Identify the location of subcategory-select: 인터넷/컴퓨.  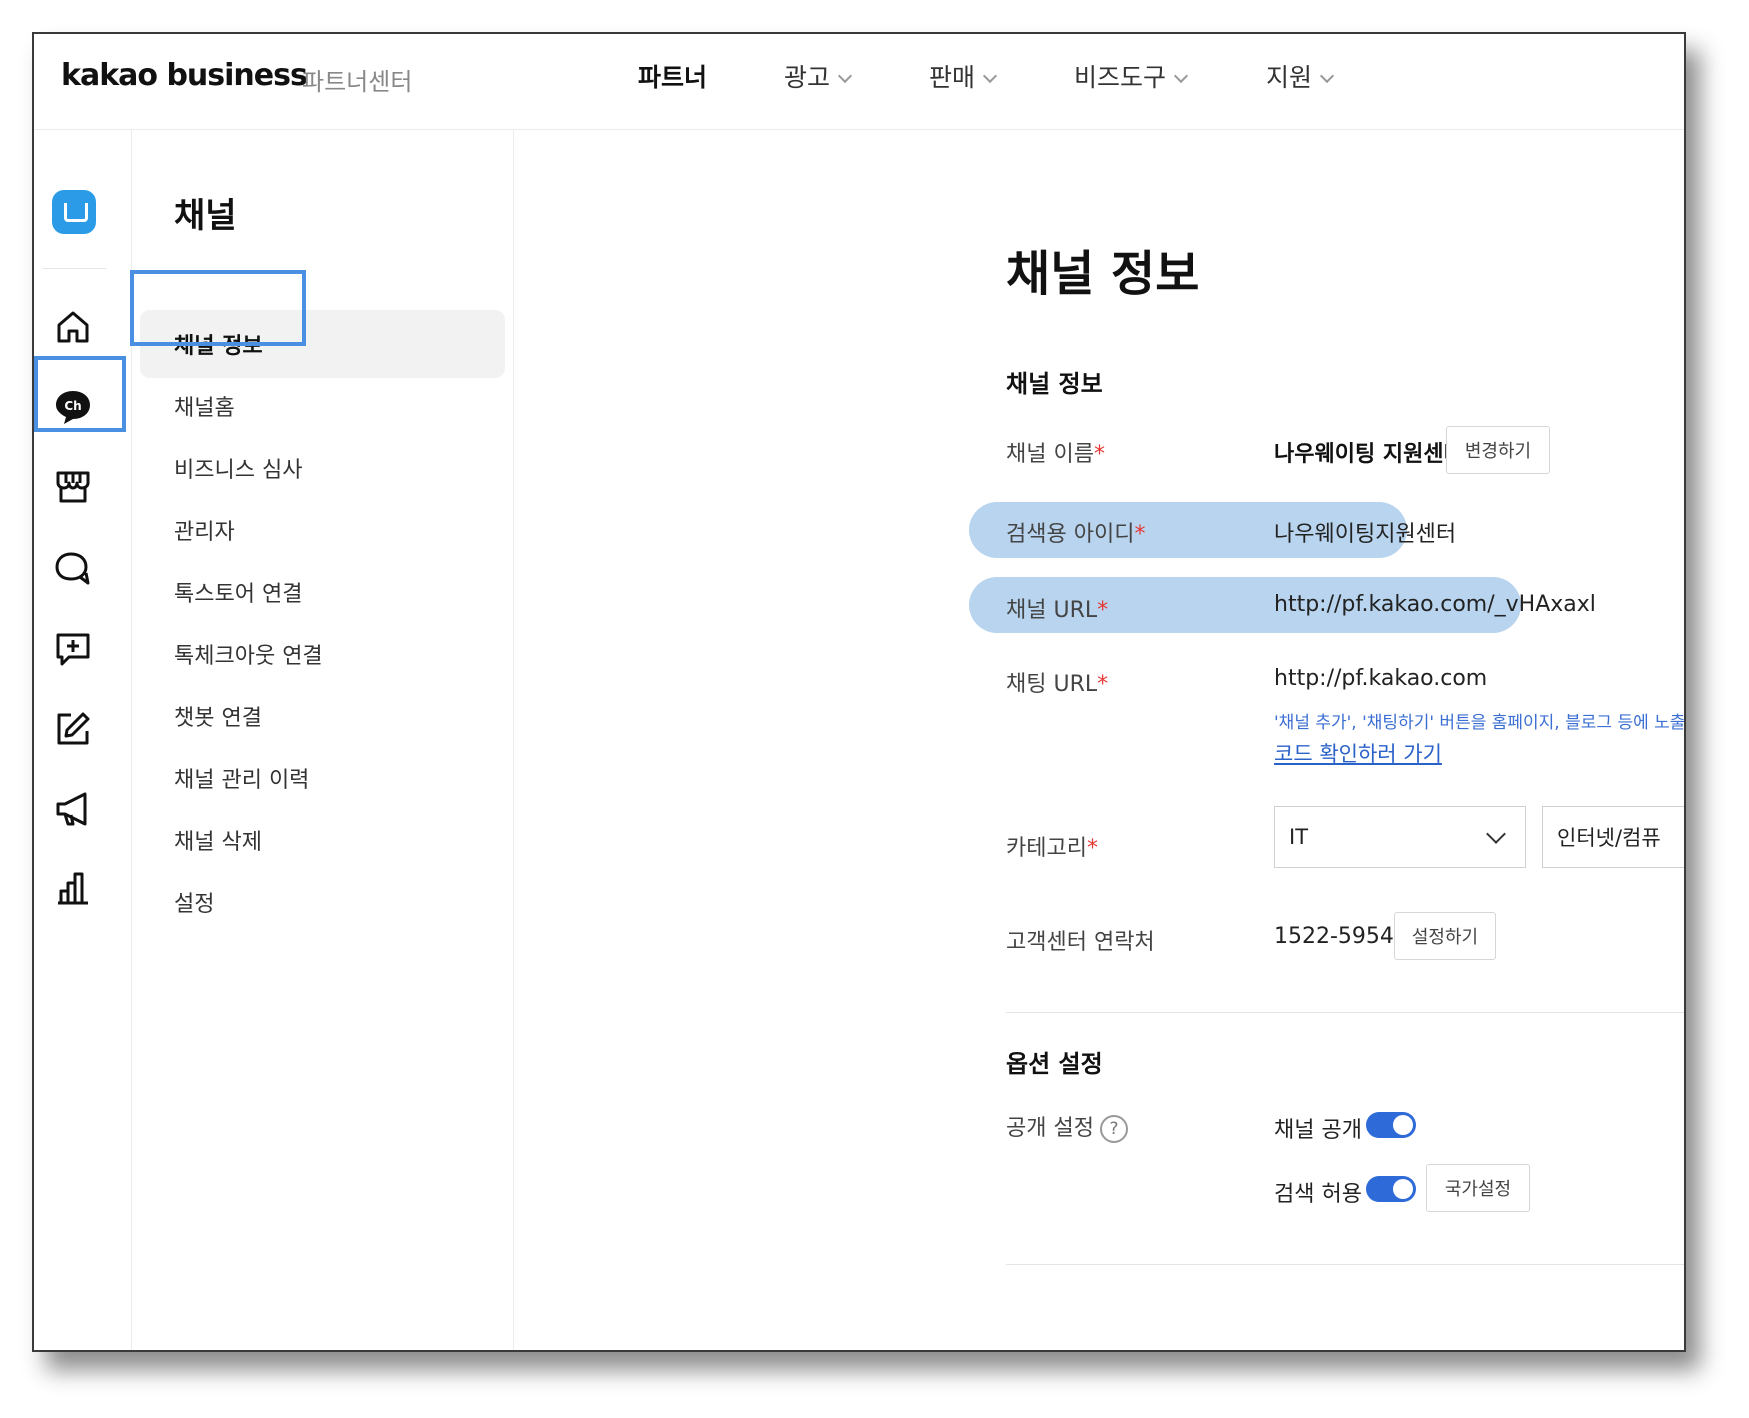
(1613, 837).